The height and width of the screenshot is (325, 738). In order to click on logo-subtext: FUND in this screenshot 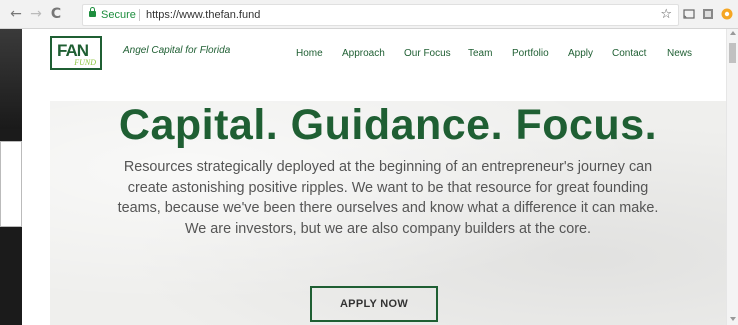, I will do `click(85, 62)`.